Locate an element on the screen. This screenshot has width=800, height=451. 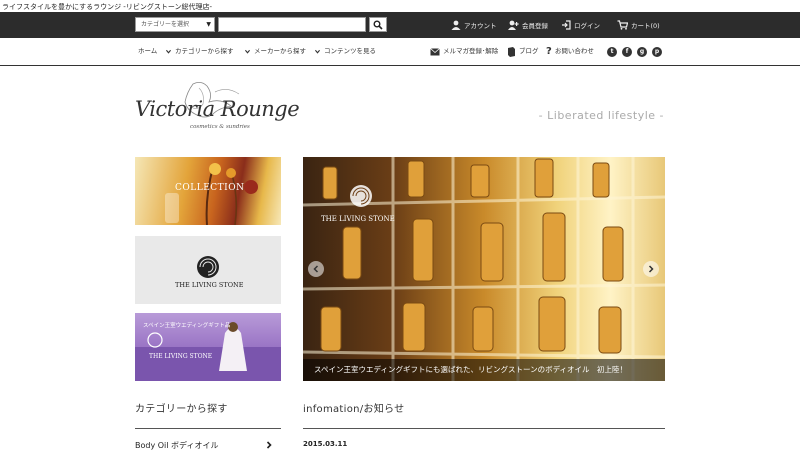
category-select-label: カテゴリーを選択 is located at coordinates (165, 24).